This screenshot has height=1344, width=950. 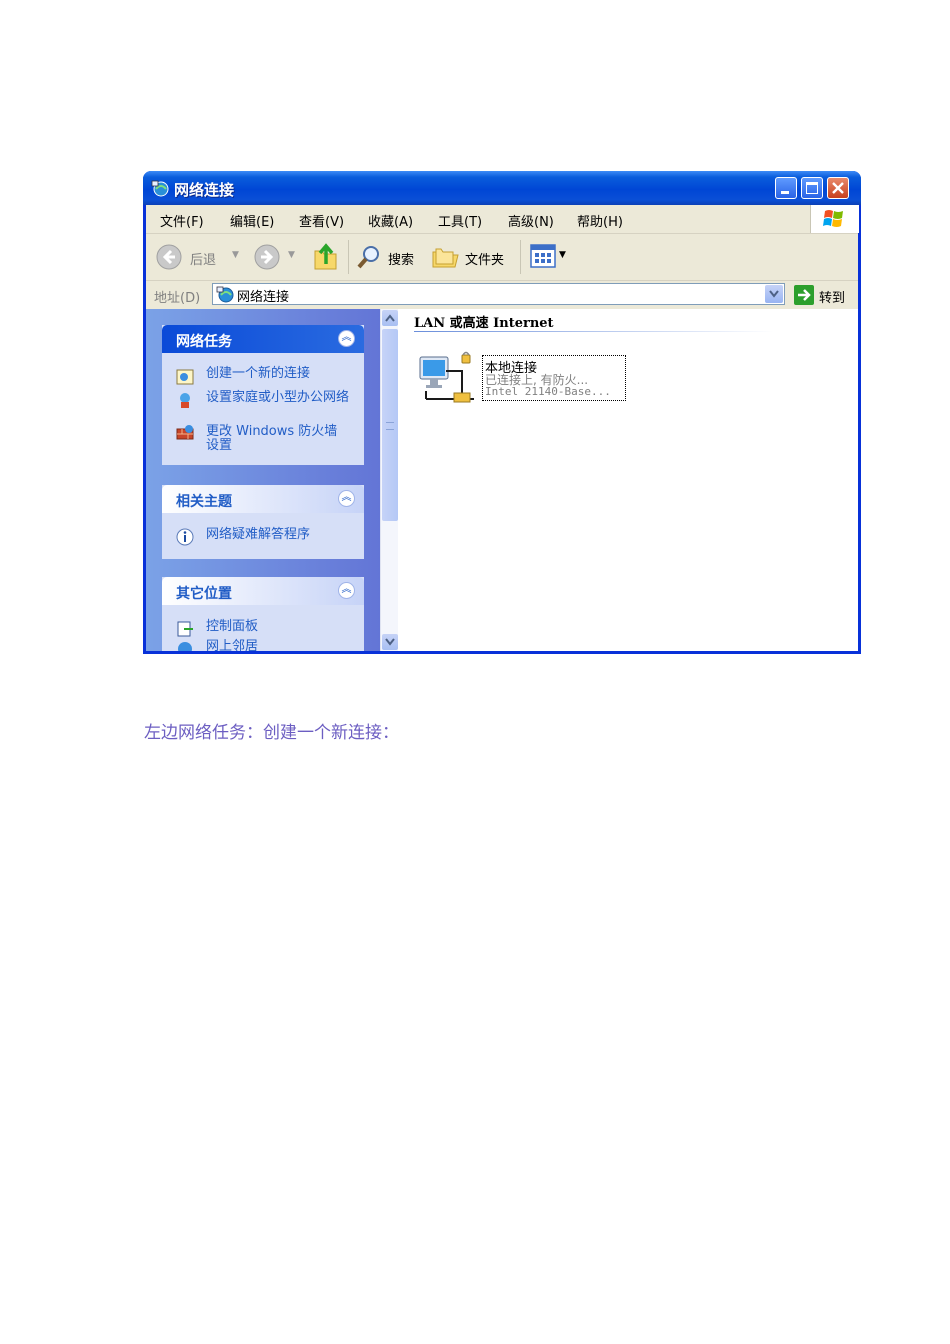 I want to click on views-button: ▼, so click(x=550, y=257).